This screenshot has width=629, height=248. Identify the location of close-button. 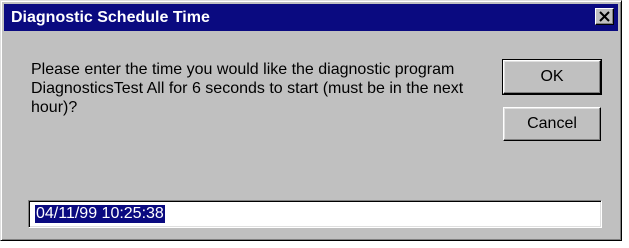
(604, 16).